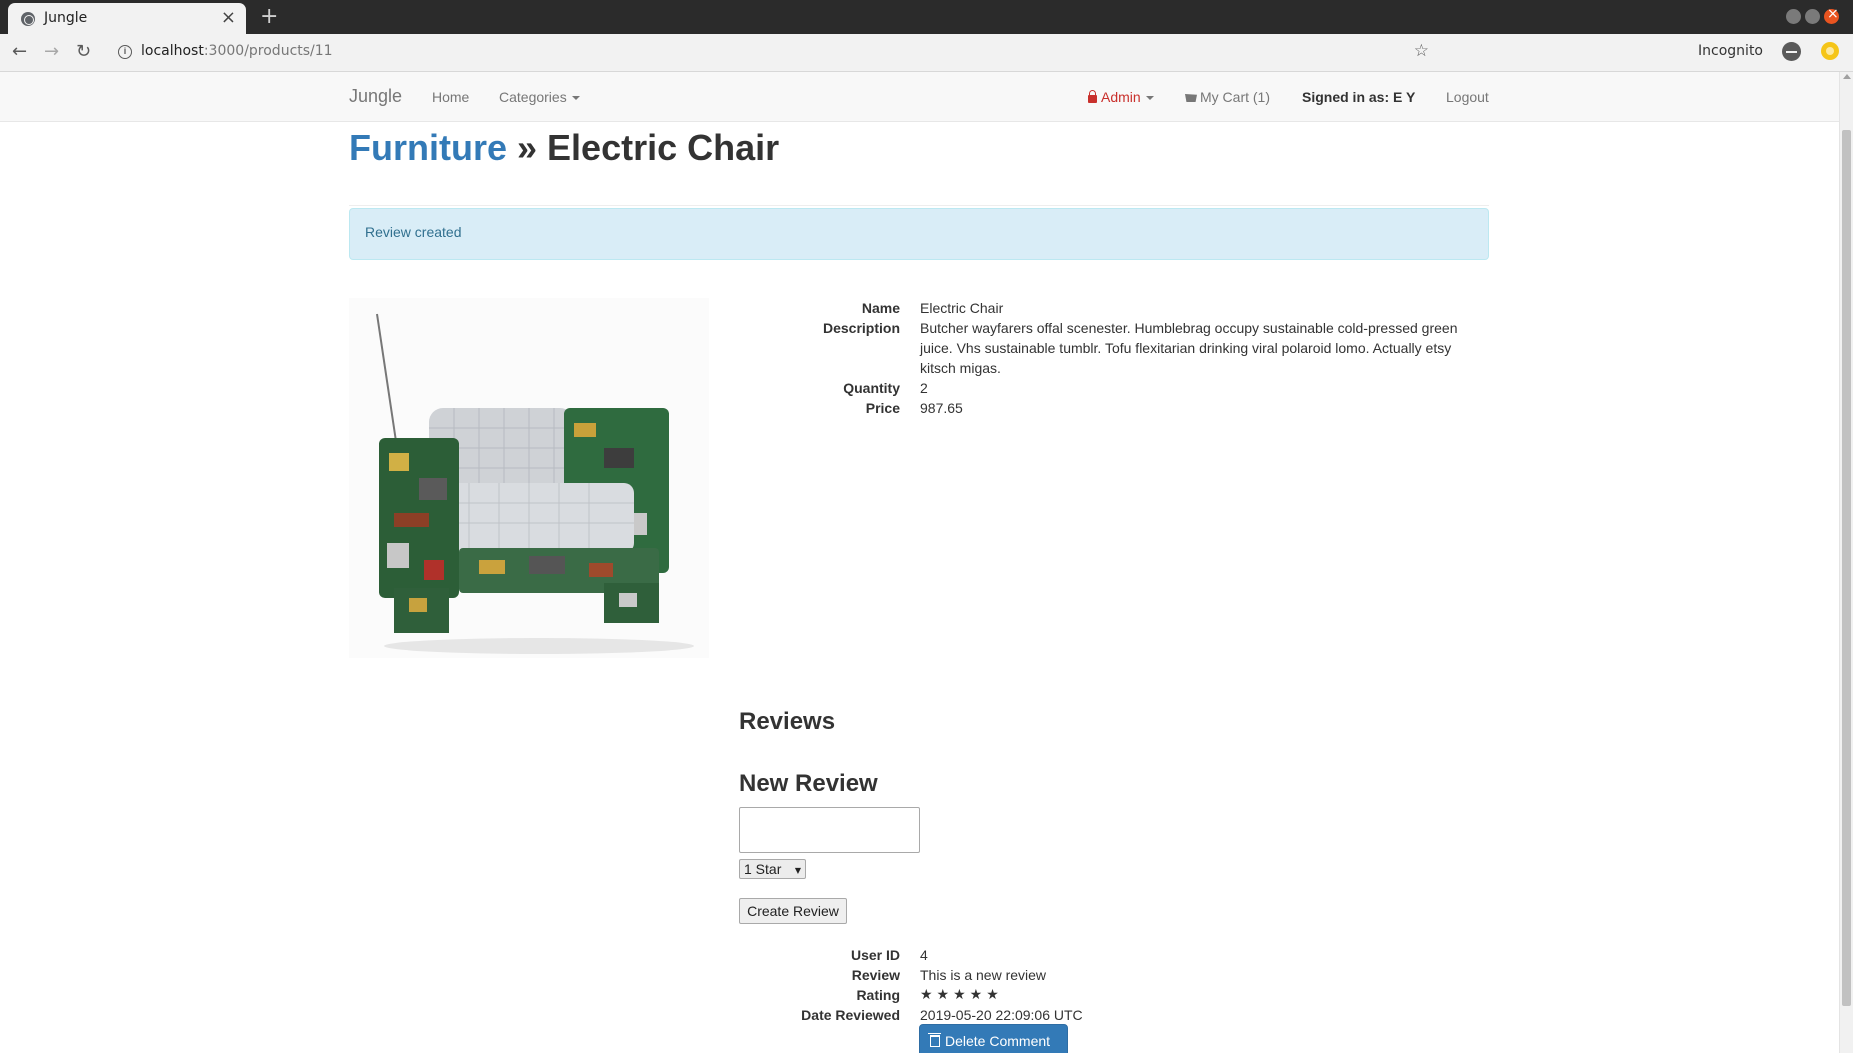  What do you see at coordinates (1001, 1015) in the screenshot?
I see `date-reviewed-value: 2019-05-20 22:09:06 UTC` at bounding box center [1001, 1015].